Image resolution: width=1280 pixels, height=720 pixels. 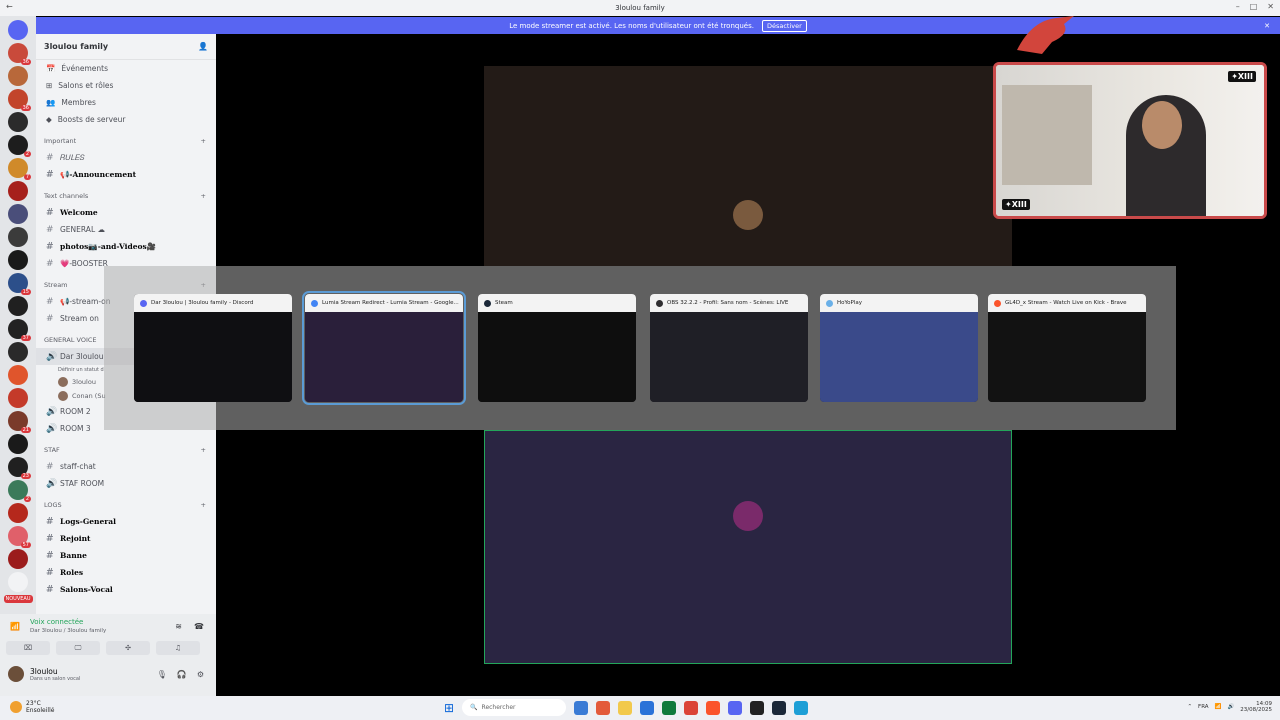 I want to click on weather-widget: 23°C Ensoleillé, so click(x=32, y=707).